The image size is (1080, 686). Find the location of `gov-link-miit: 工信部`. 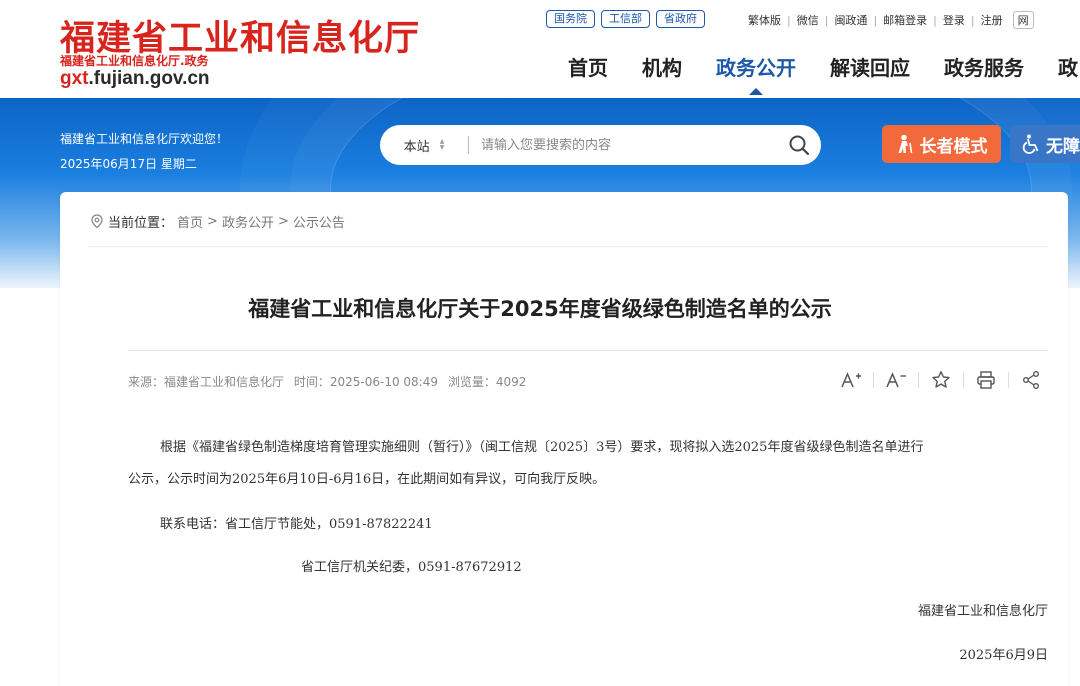

gov-link-miit: 工信部 is located at coordinates (625, 19).